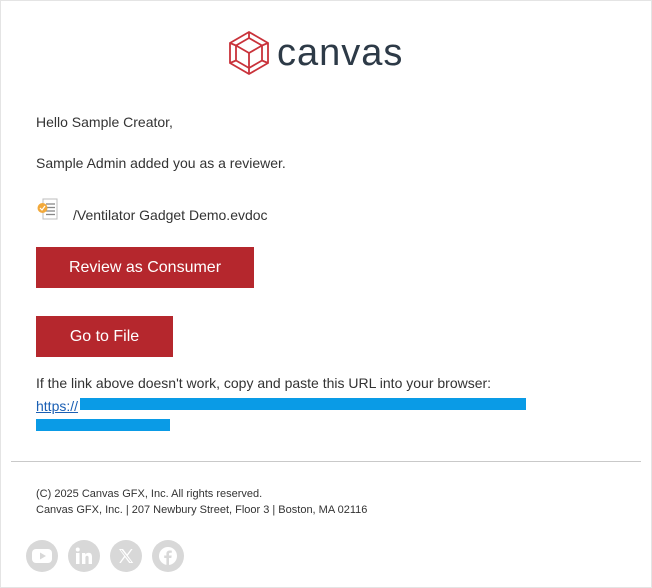  Describe the element at coordinates (170, 215) in the screenshot. I see `file-path: /Ventilator Gadget Demo.evdoc` at that location.